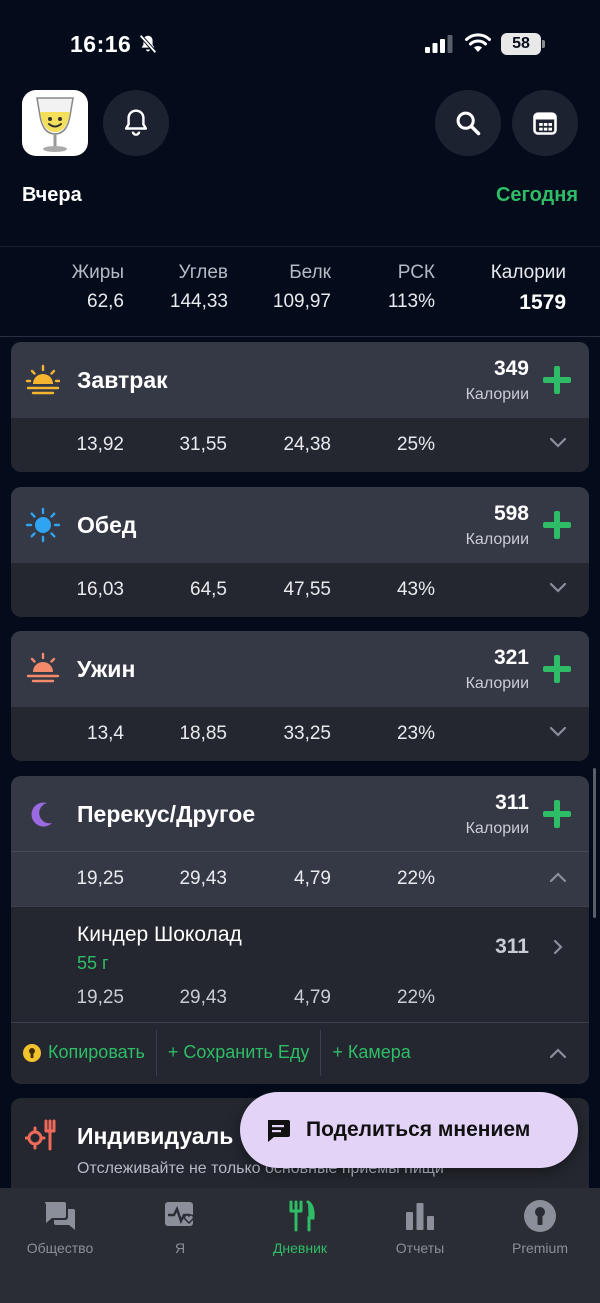  Describe the element at coordinates (512, 802) in the screenshot. I see `meal-calories: 311` at that location.